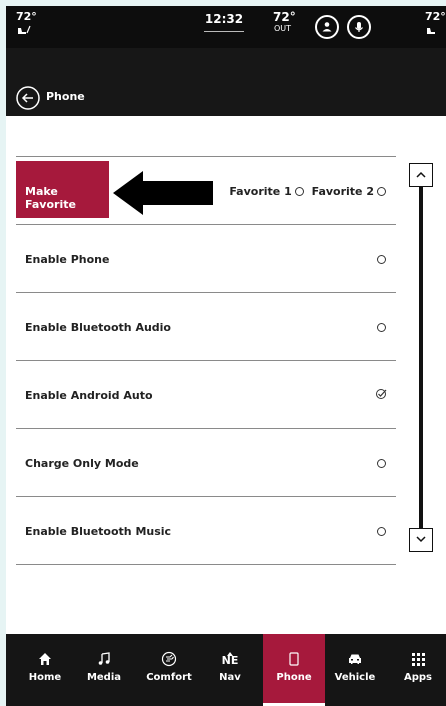 The image size is (446, 706). Describe the element at coordinates (206, 394) in the screenshot. I see `list-item: Enable Android Auto` at that location.